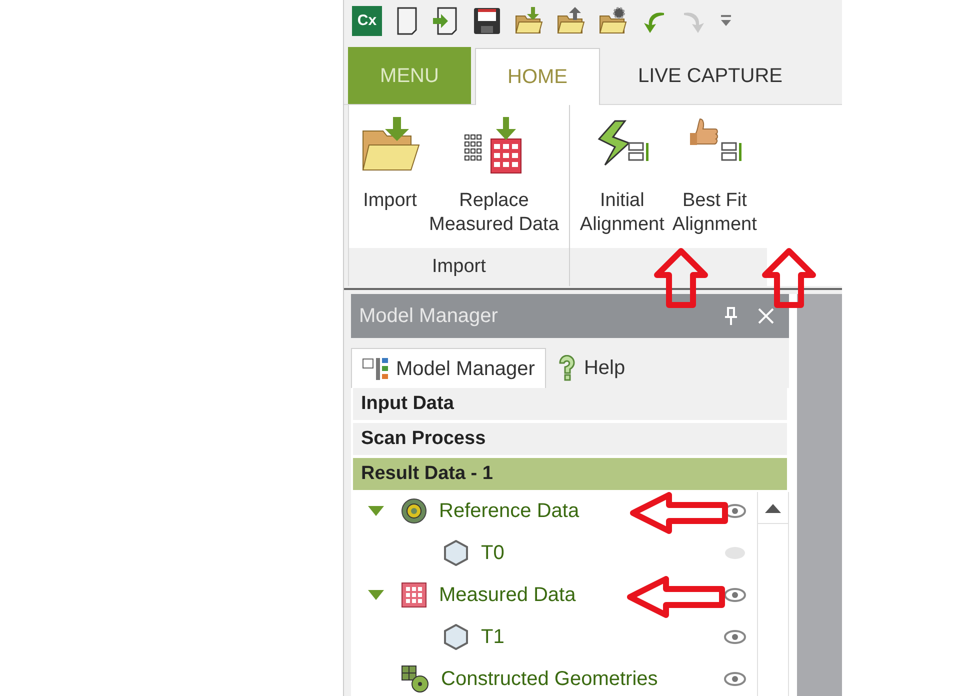  I want to click on pin-icon, so click(731, 316).